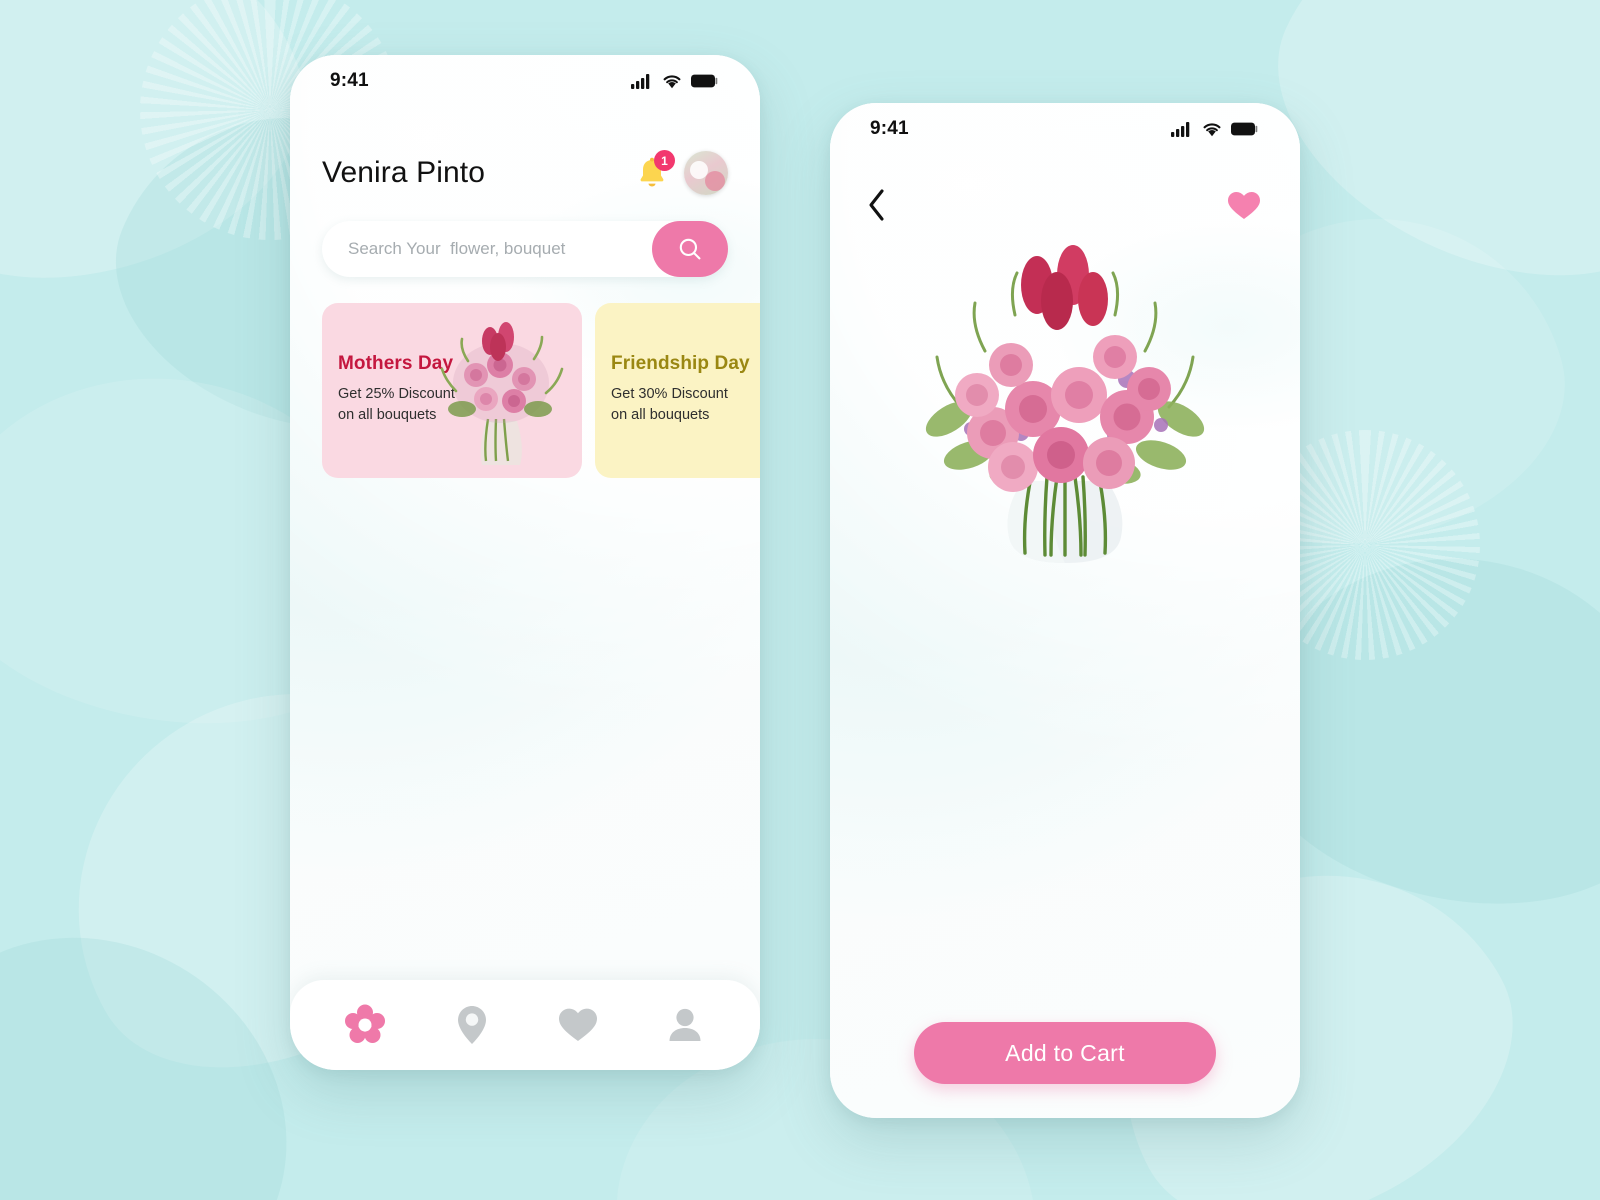 The width and height of the screenshot is (1600, 1200). I want to click on add-to-cart-container: Add to Cart, so click(1065, 1053).